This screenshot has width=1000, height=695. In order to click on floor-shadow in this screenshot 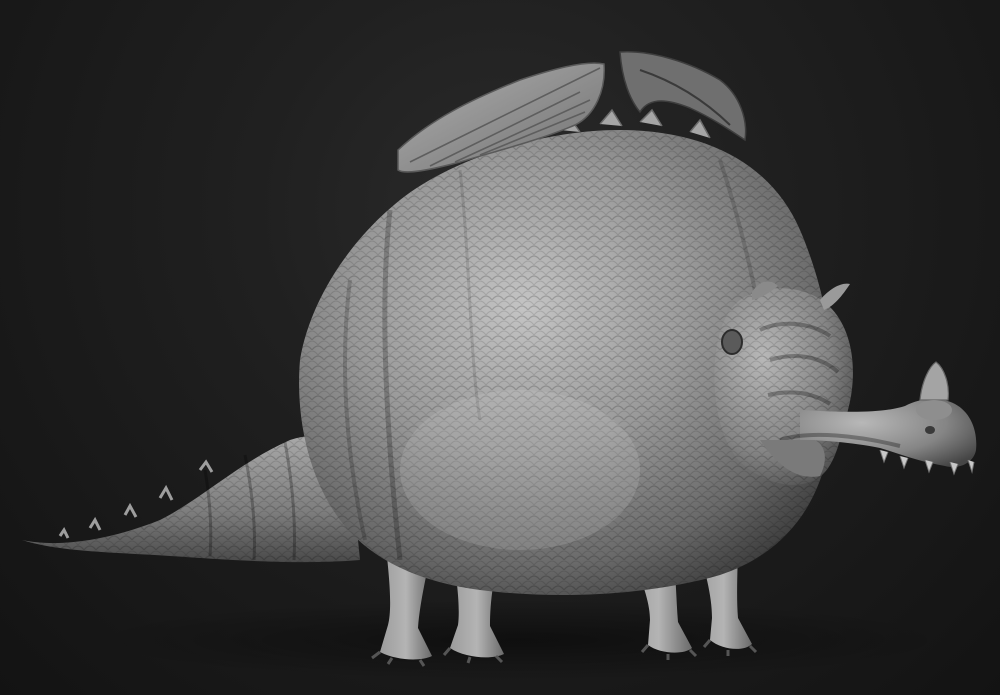, I will do `click(520, 640)`.